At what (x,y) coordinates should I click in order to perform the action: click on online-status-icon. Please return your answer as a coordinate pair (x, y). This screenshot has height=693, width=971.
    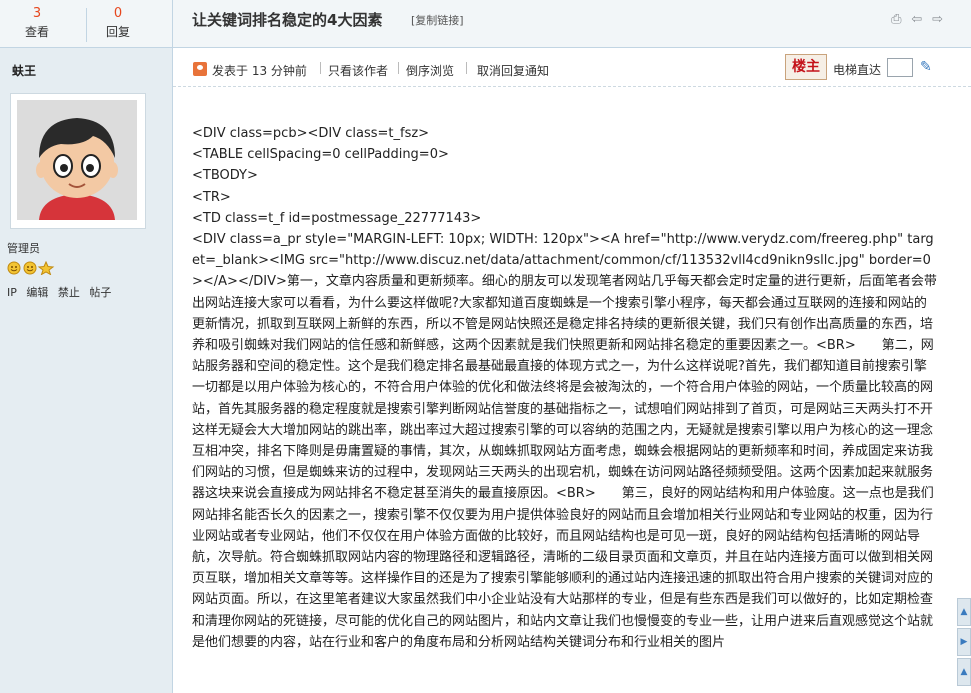
    Looking at the image, I should click on (200, 69).